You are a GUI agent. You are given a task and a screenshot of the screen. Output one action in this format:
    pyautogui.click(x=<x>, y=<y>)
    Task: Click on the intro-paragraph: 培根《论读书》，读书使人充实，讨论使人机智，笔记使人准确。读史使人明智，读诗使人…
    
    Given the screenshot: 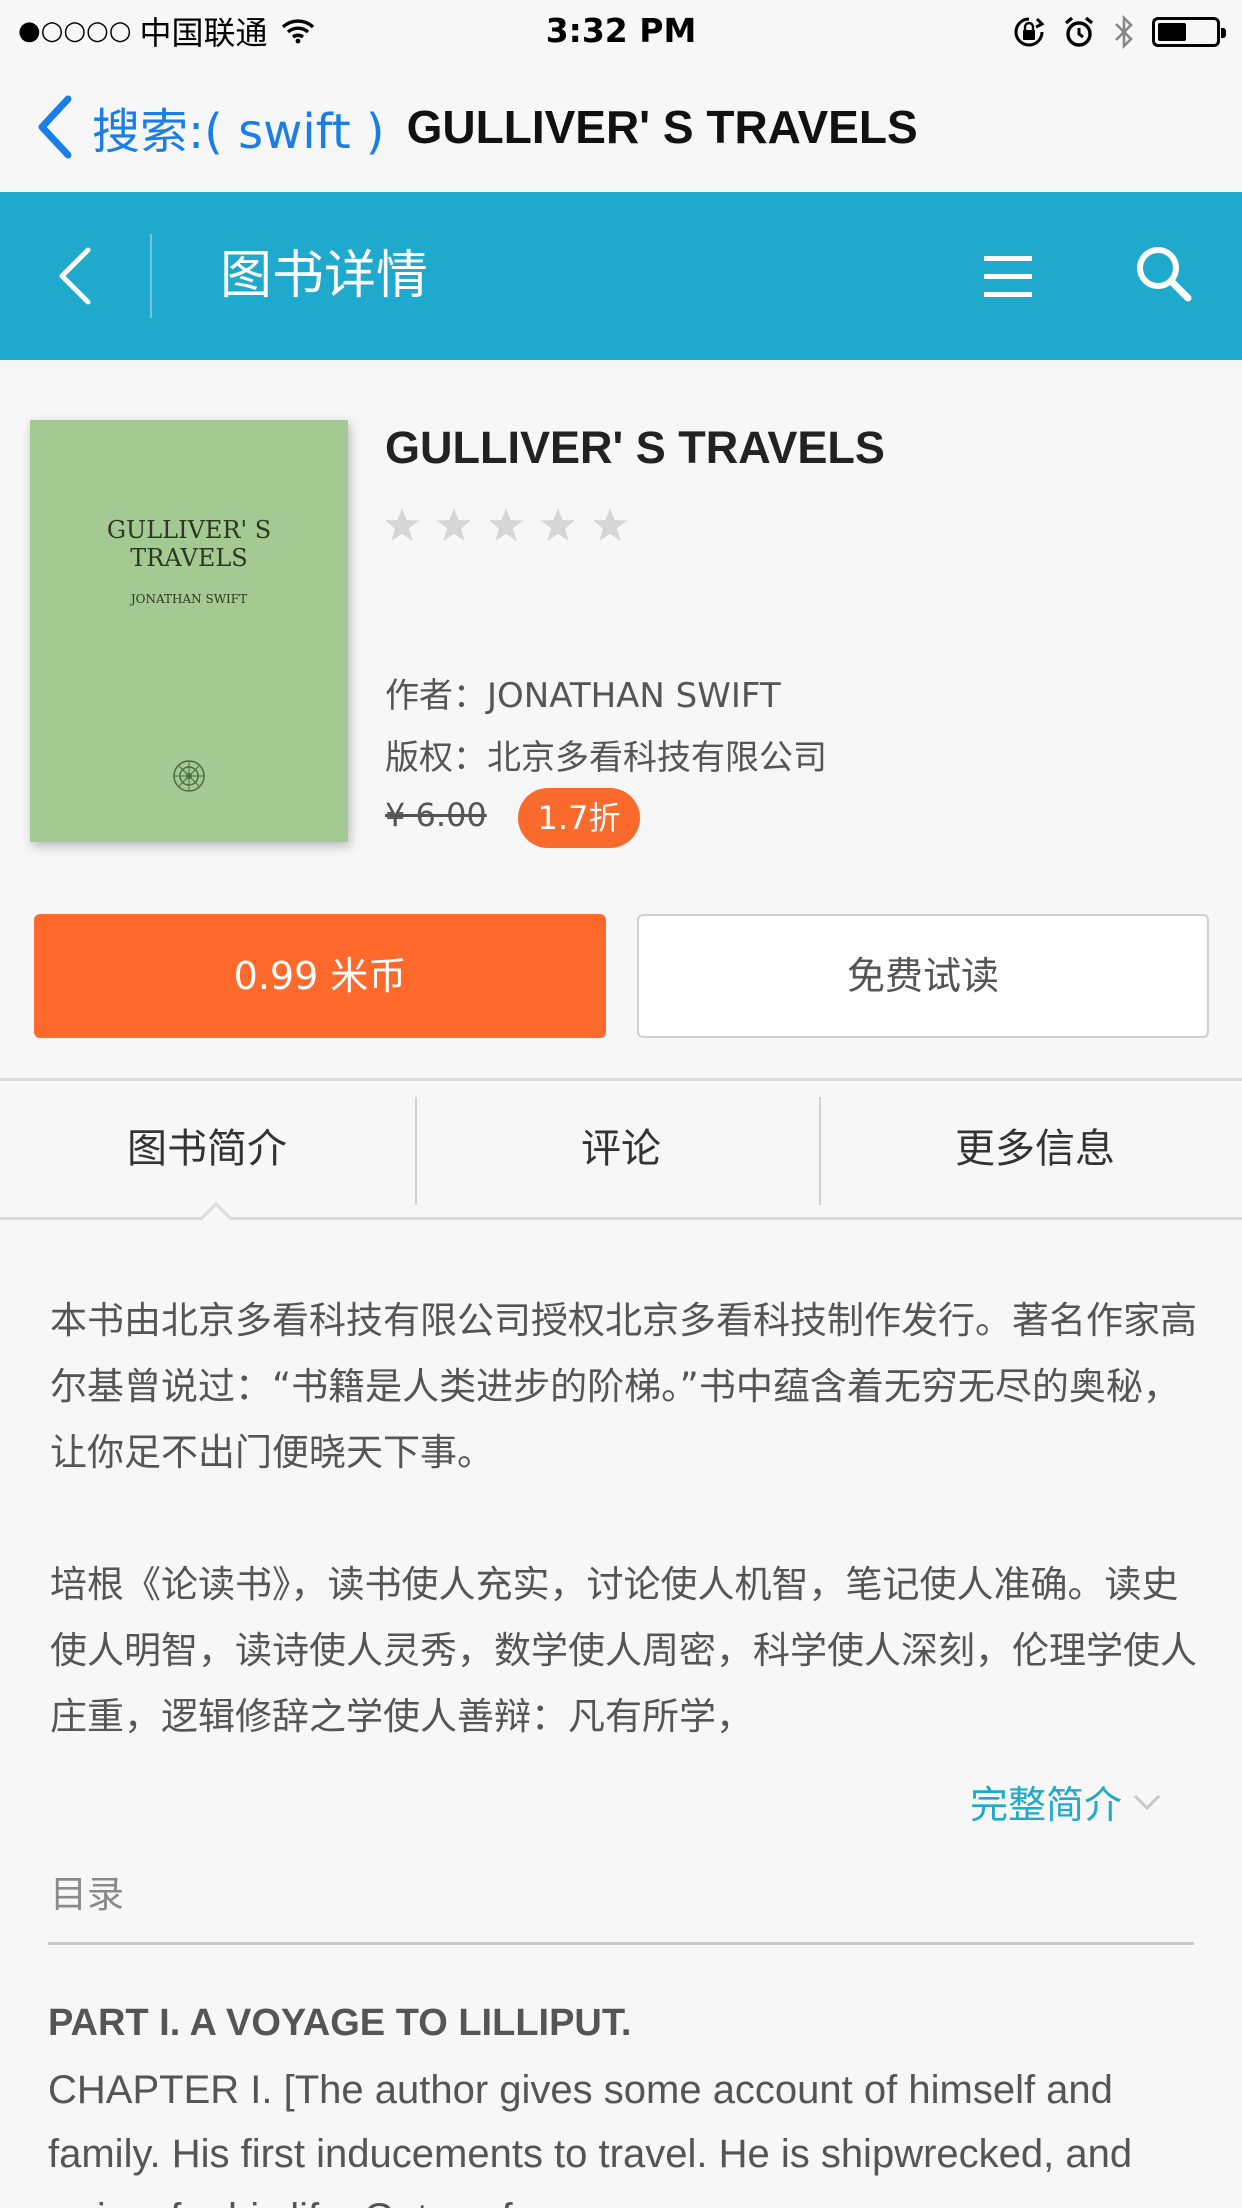 What is the action you would take?
    pyautogui.click(x=623, y=1650)
    